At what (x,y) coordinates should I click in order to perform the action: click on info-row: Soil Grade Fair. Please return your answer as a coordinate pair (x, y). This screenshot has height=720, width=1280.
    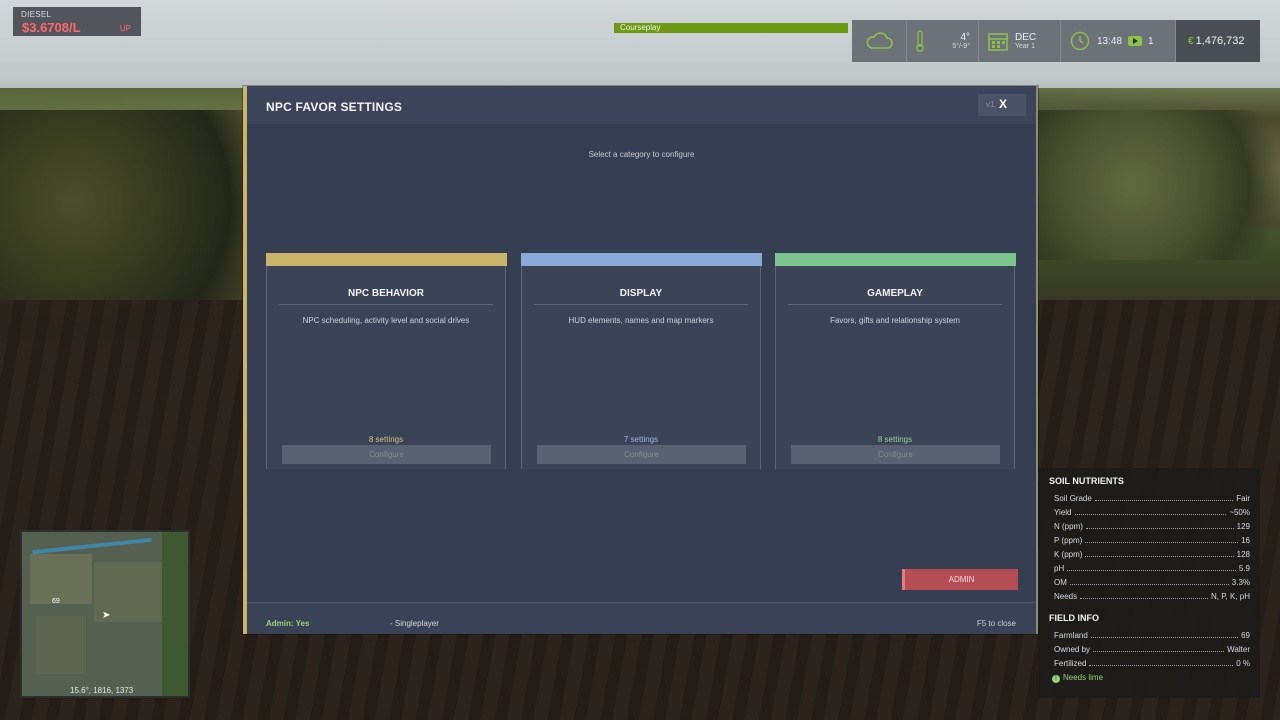
    Looking at the image, I should click on (1149, 498).